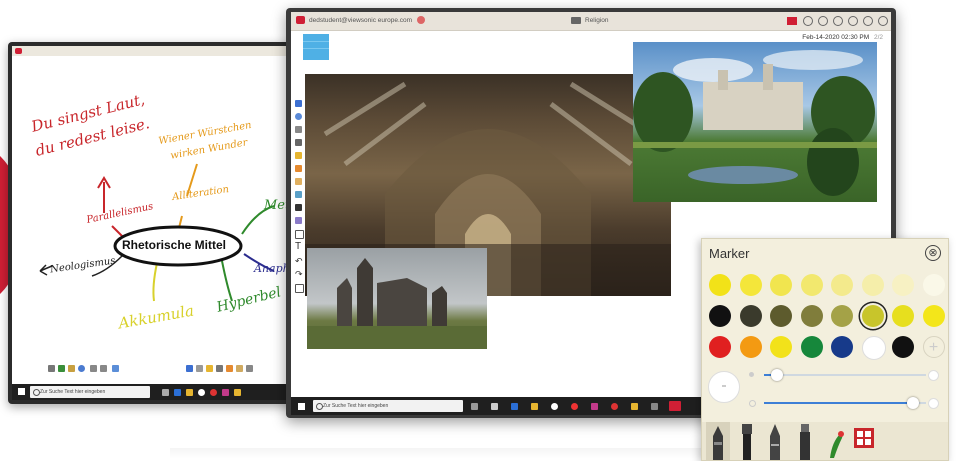 The width and height of the screenshot is (956, 461). What do you see at coordinates (316, 47) in the screenshot?
I see `sticky-note` at bounding box center [316, 47].